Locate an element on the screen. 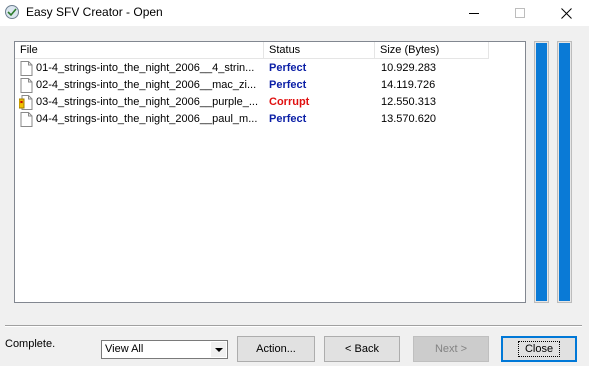  footer-separator is located at coordinates (293, 326).